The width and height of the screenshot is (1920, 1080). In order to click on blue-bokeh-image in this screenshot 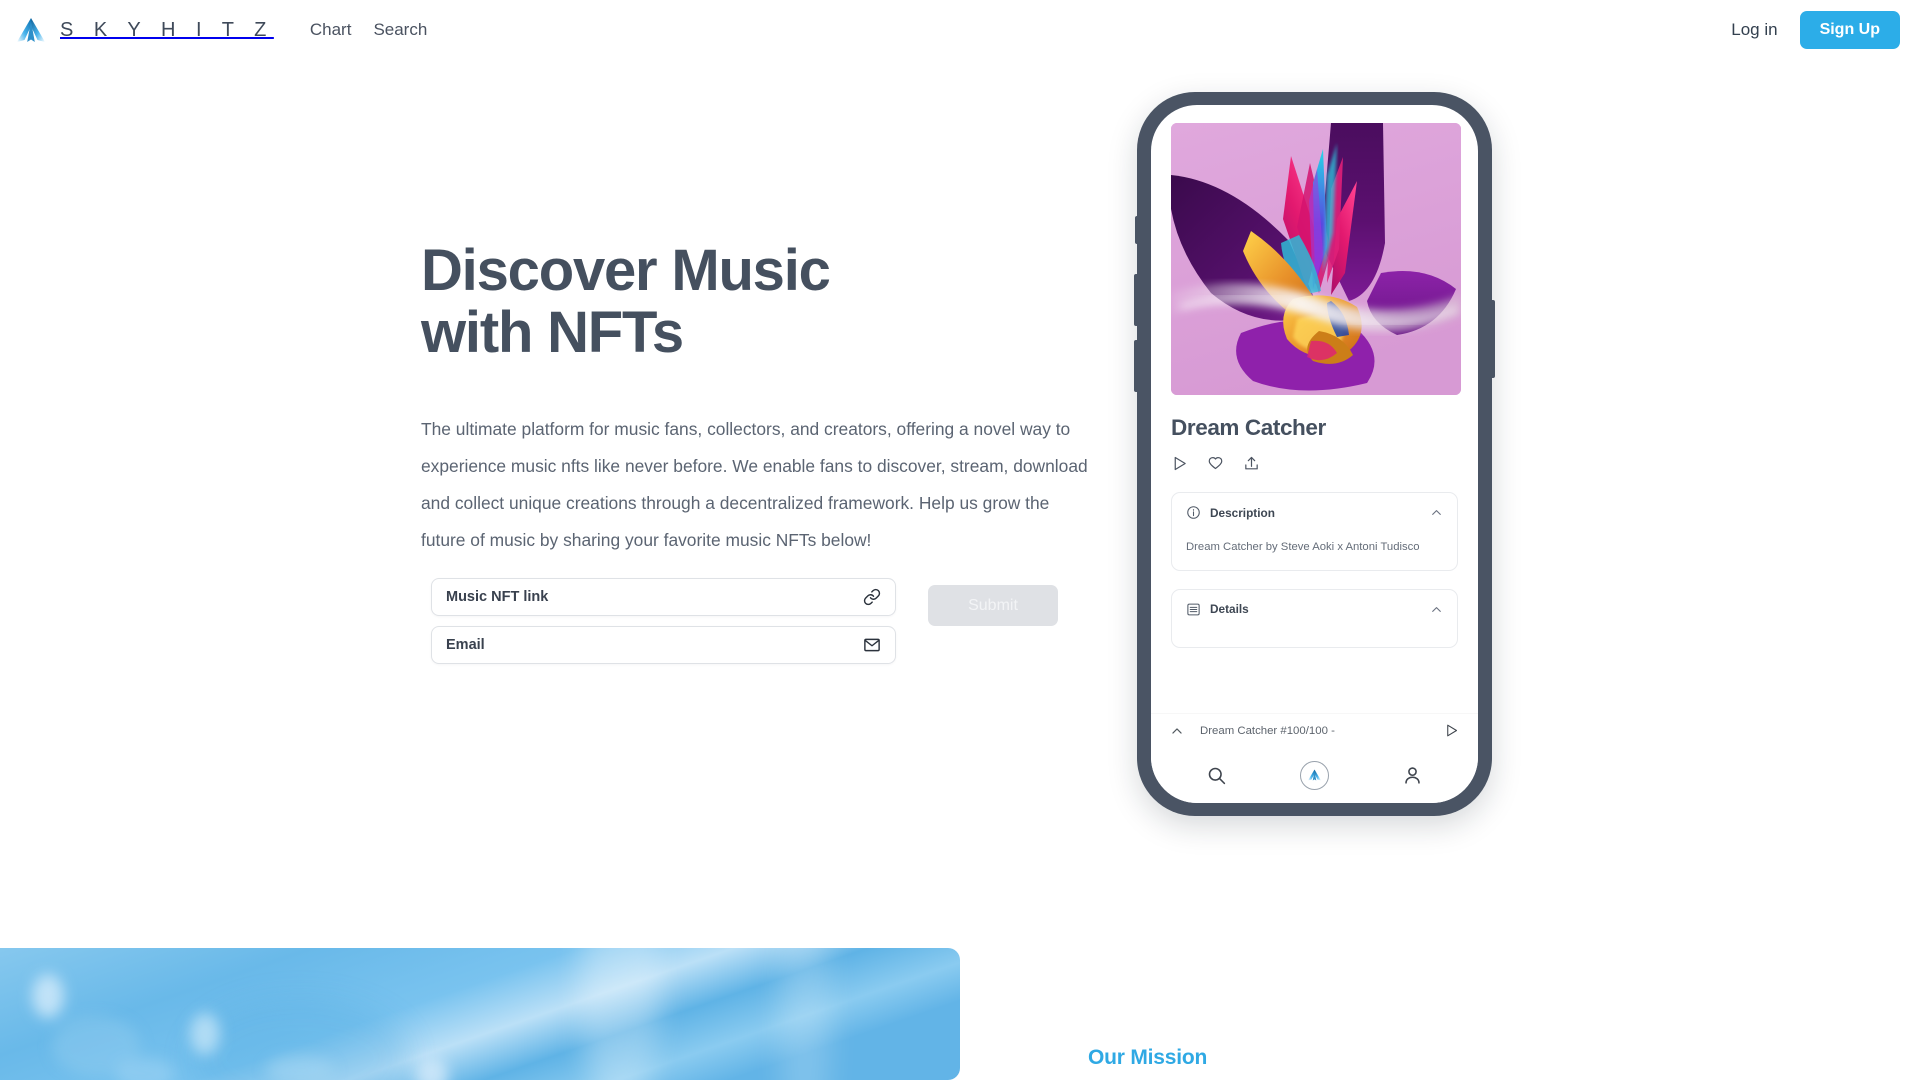, I will do `click(480, 1014)`.